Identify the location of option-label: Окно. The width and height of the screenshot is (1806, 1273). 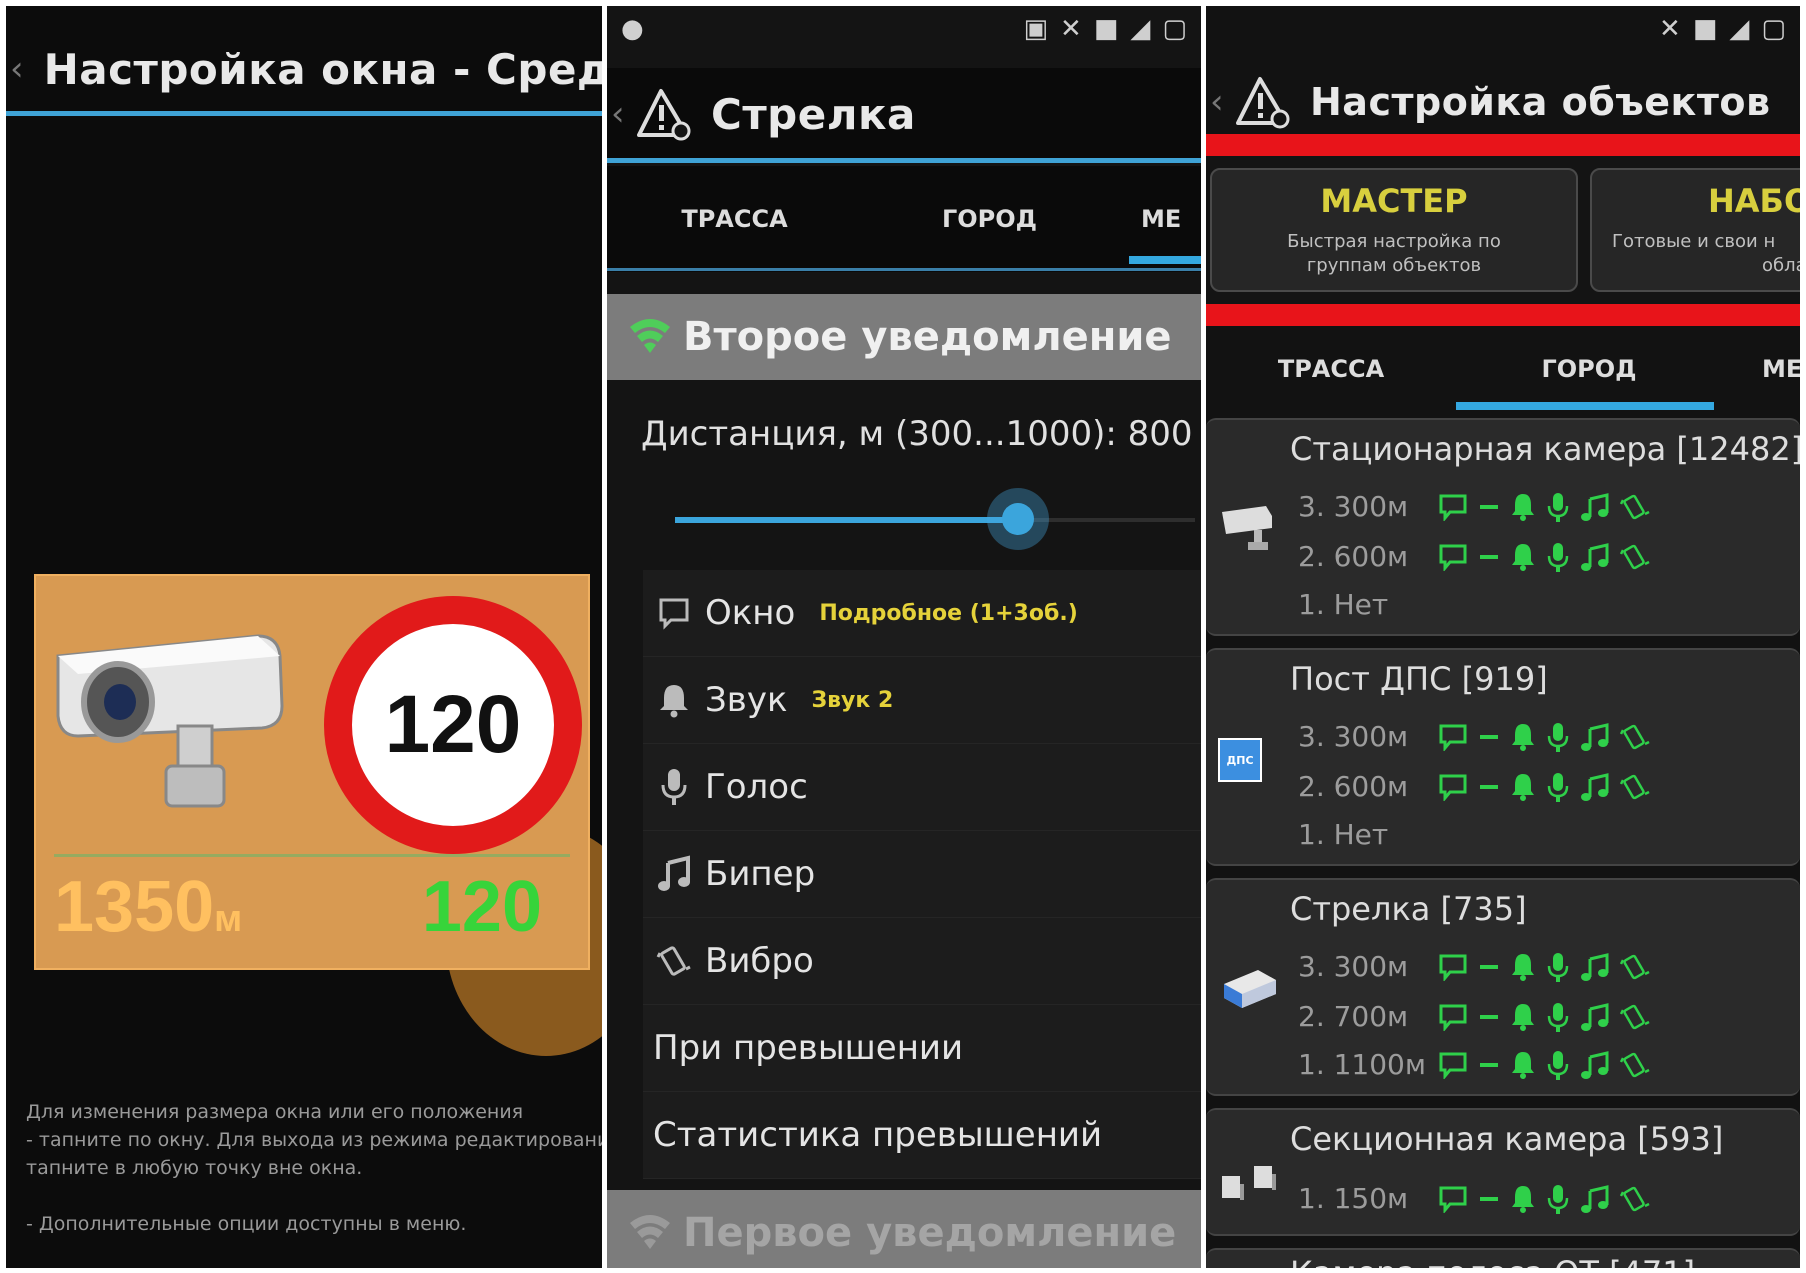
(750, 613).